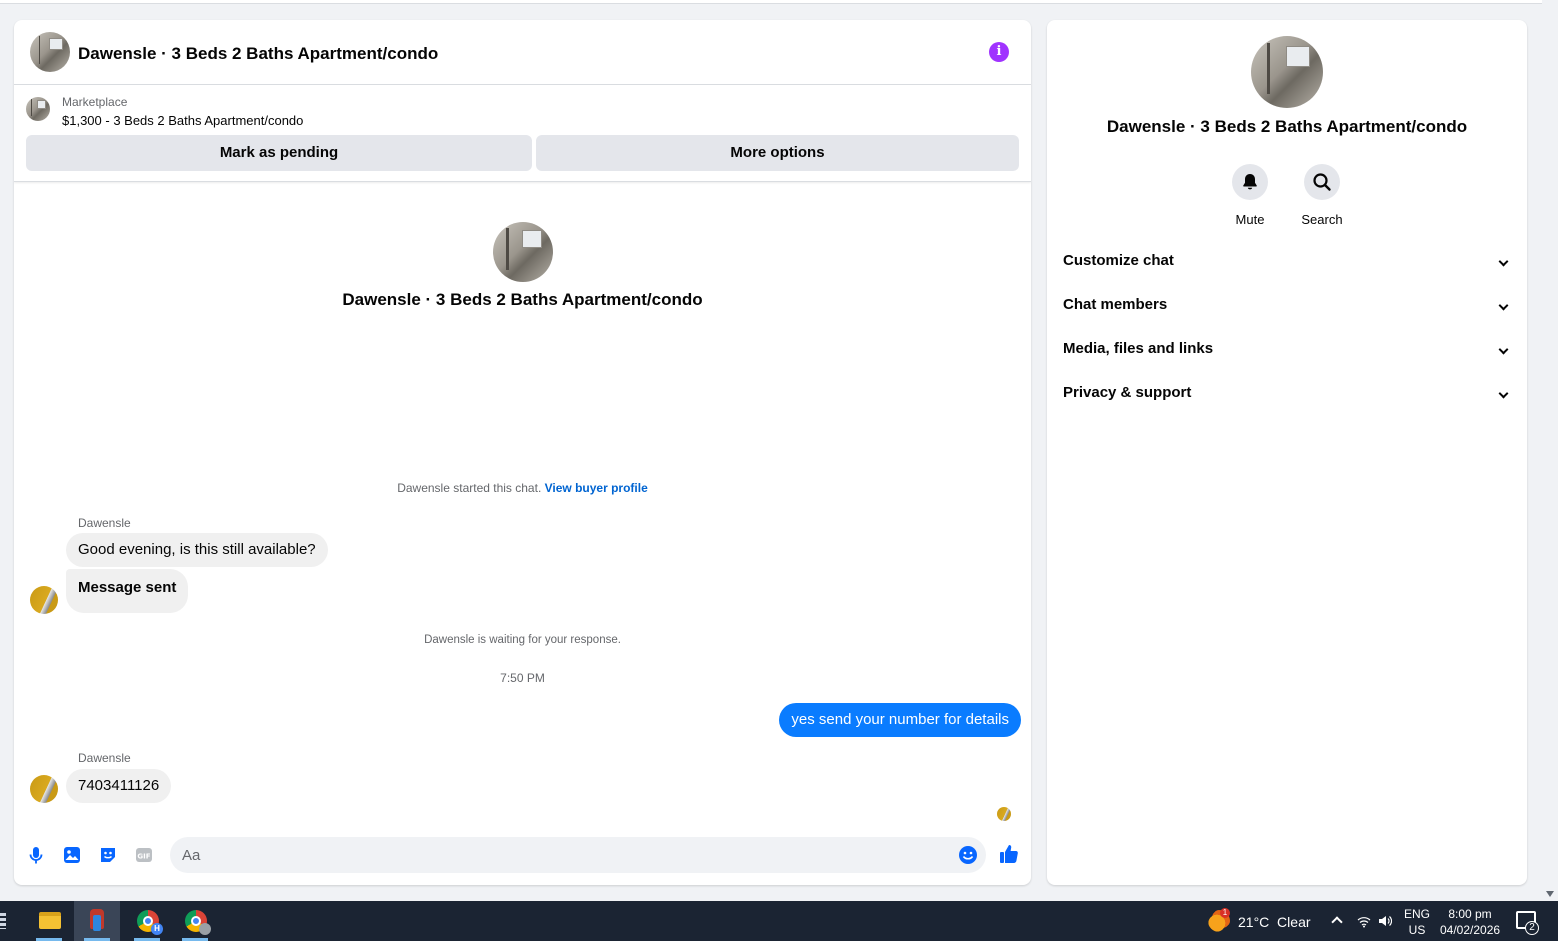  What do you see at coordinates (1417, 922) in the screenshot?
I see `language-indicator: ENG US` at bounding box center [1417, 922].